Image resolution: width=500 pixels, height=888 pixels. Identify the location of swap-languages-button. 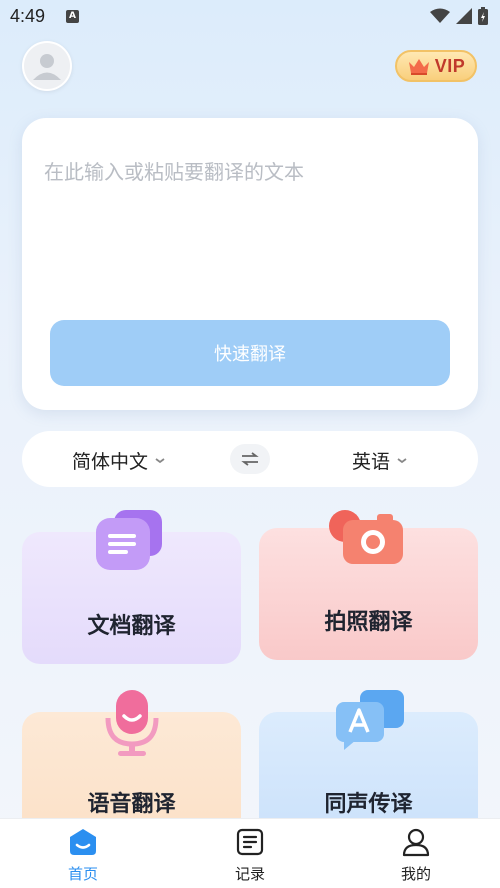
(250, 459).